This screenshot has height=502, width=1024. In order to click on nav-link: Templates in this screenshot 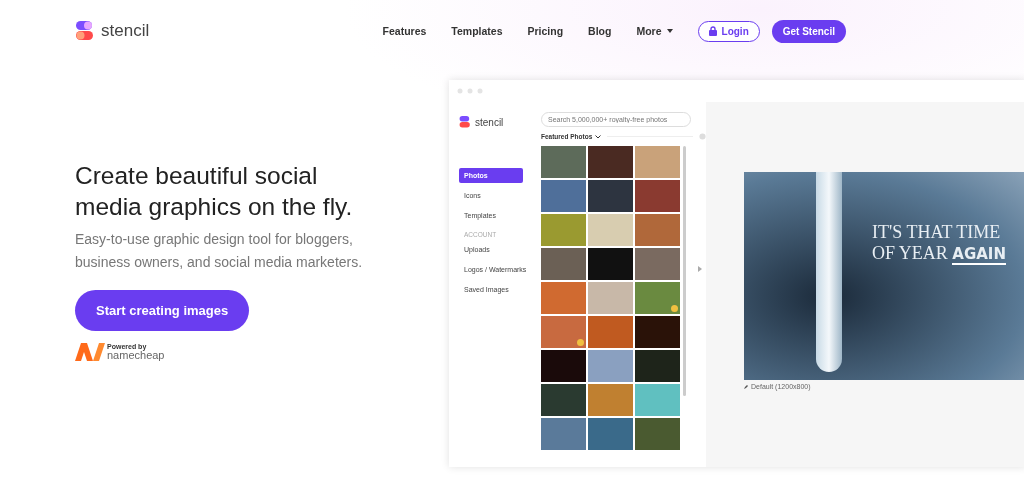, I will do `click(477, 31)`.